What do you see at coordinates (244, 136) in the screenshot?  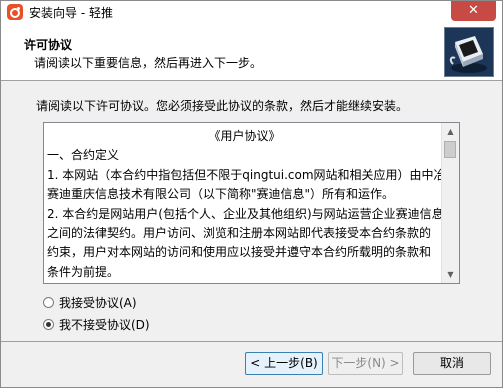 I see `license-line: 《用户协议》` at bounding box center [244, 136].